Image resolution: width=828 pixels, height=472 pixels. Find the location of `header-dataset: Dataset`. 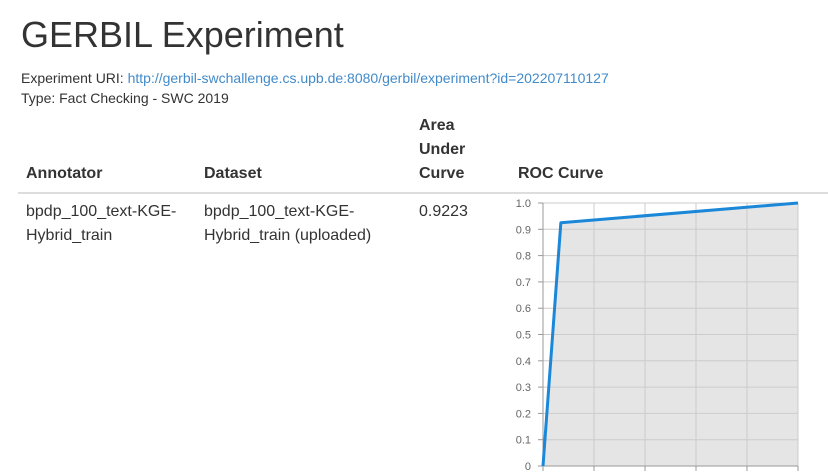

header-dataset: Dataset is located at coordinates (303, 153).